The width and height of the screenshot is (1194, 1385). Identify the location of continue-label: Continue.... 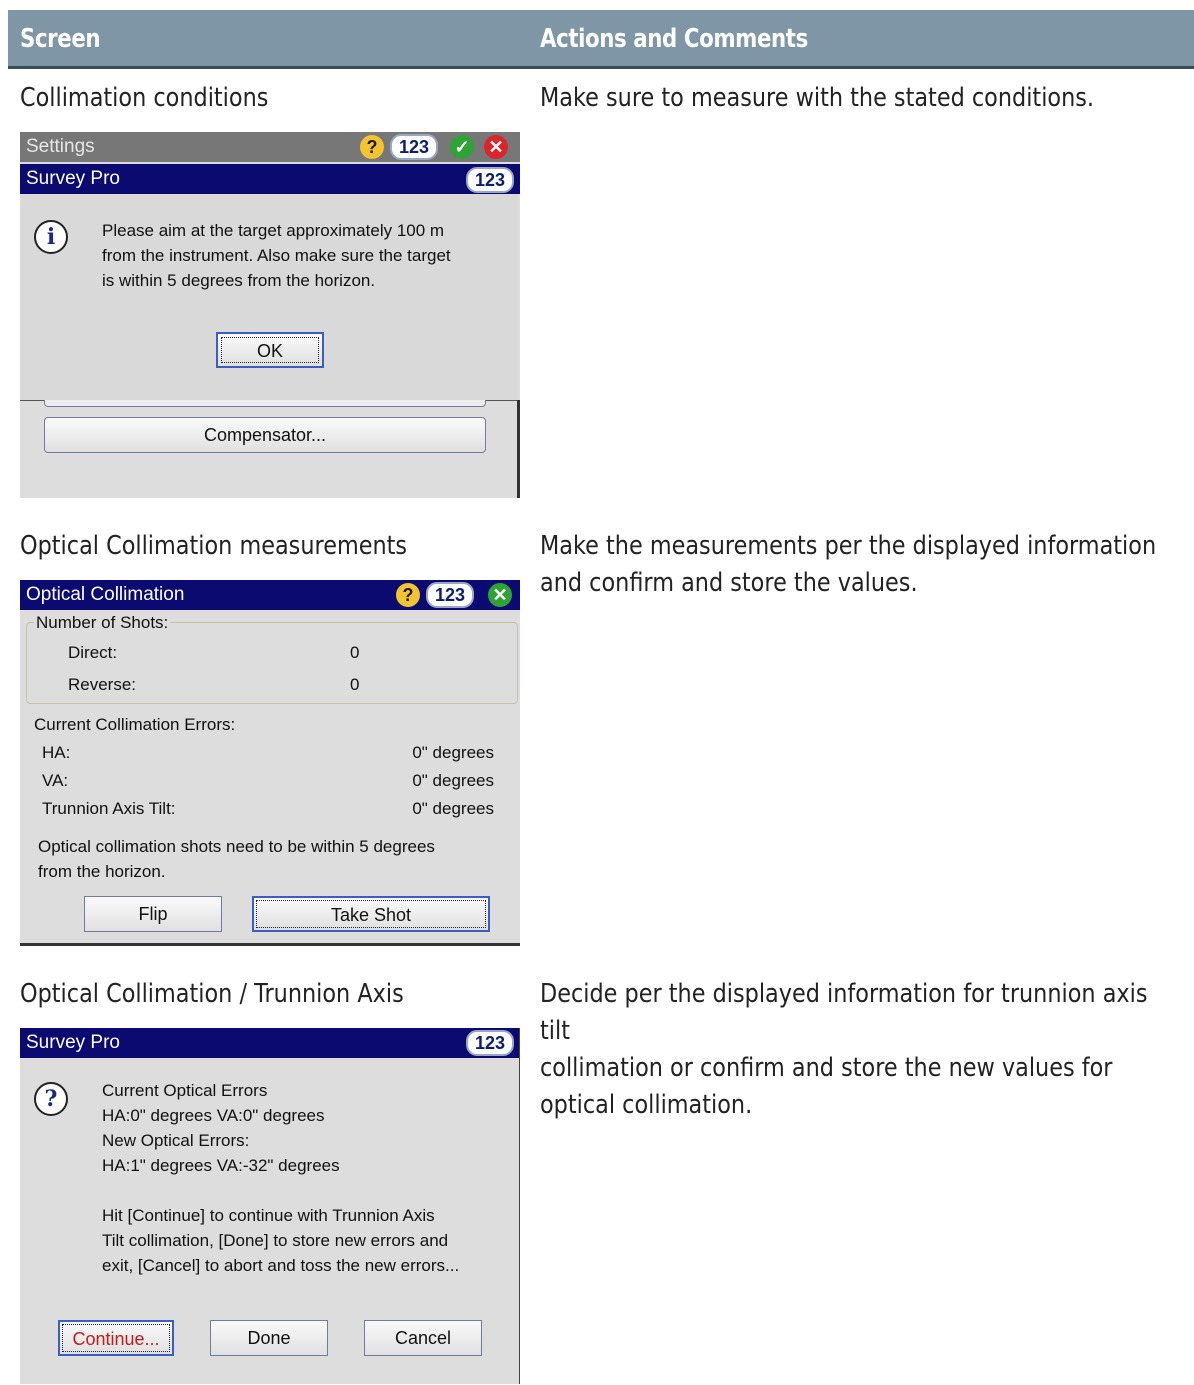
(116, 1339).